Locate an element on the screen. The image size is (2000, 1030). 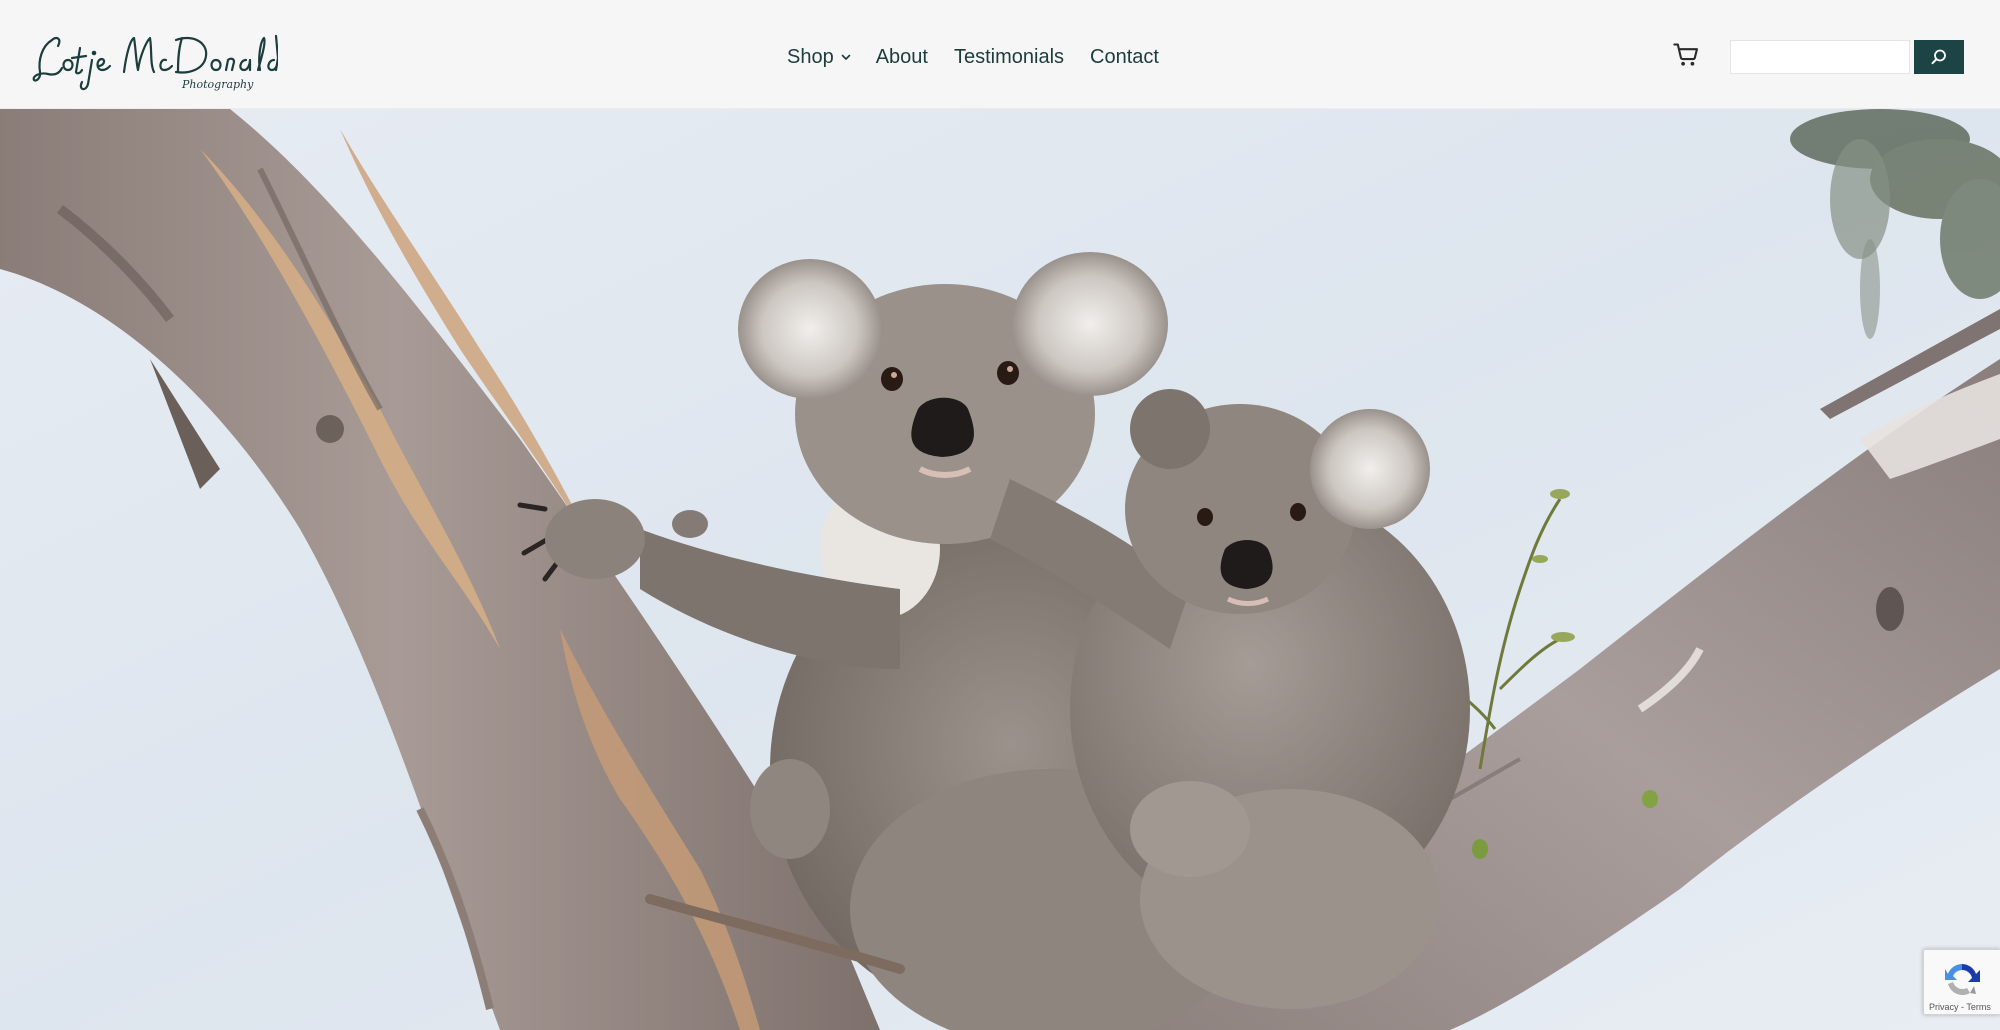
search-icon is located at coordinates (1939, 57).